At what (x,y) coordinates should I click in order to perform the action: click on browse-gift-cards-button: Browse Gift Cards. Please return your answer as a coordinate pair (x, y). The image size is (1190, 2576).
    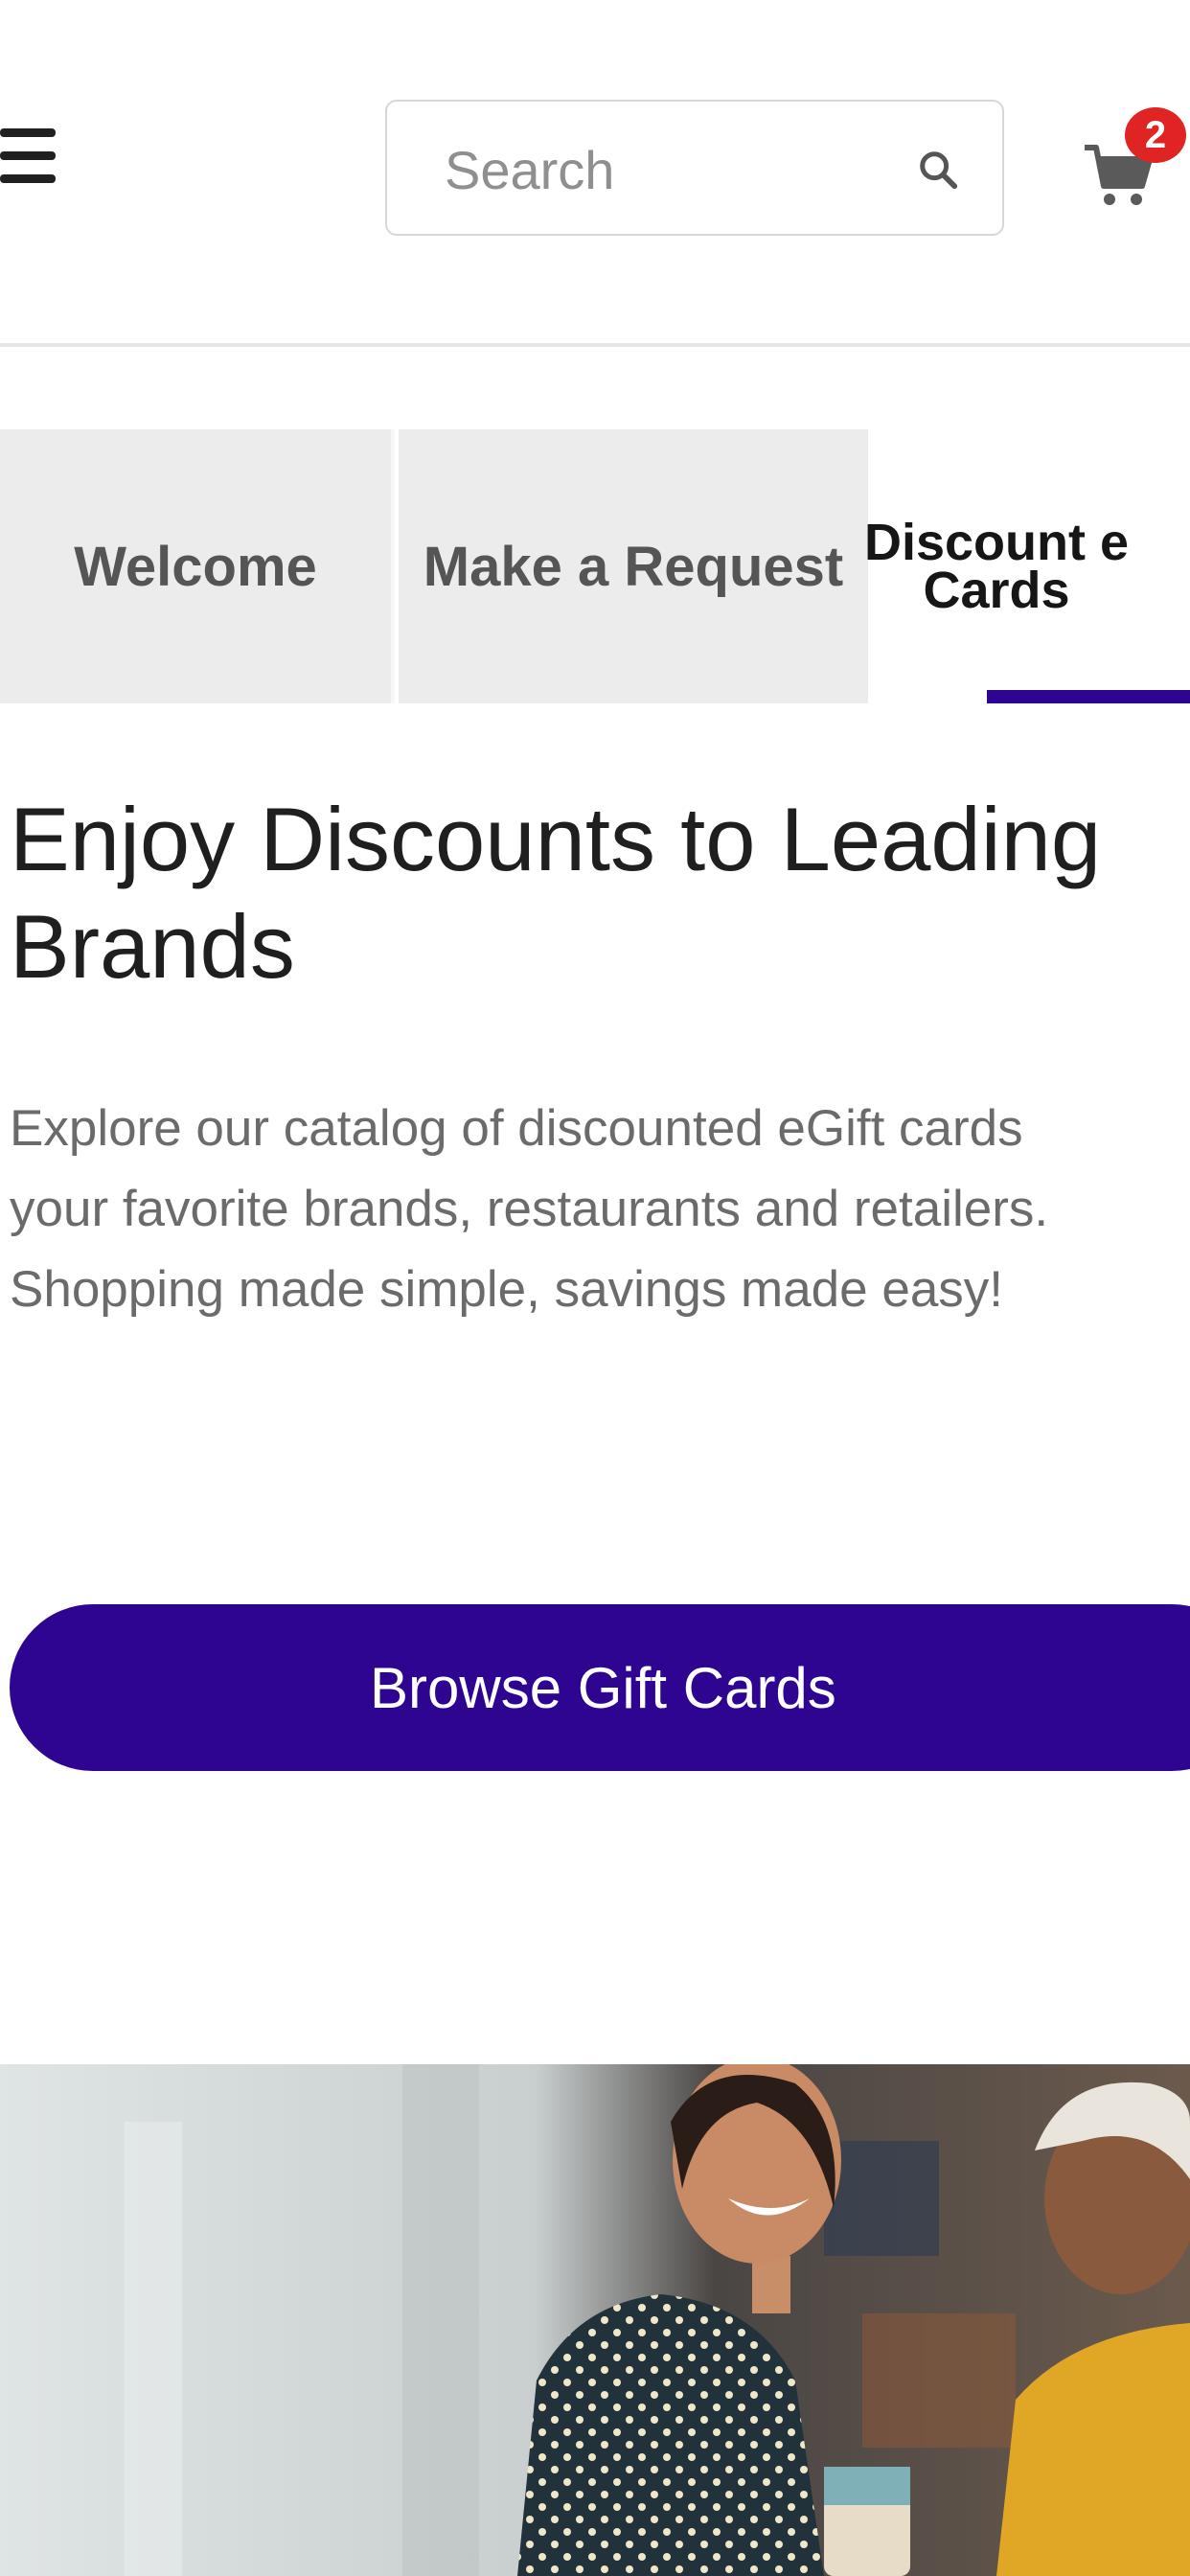
    Looking at the image, I should click on (600, 1687).